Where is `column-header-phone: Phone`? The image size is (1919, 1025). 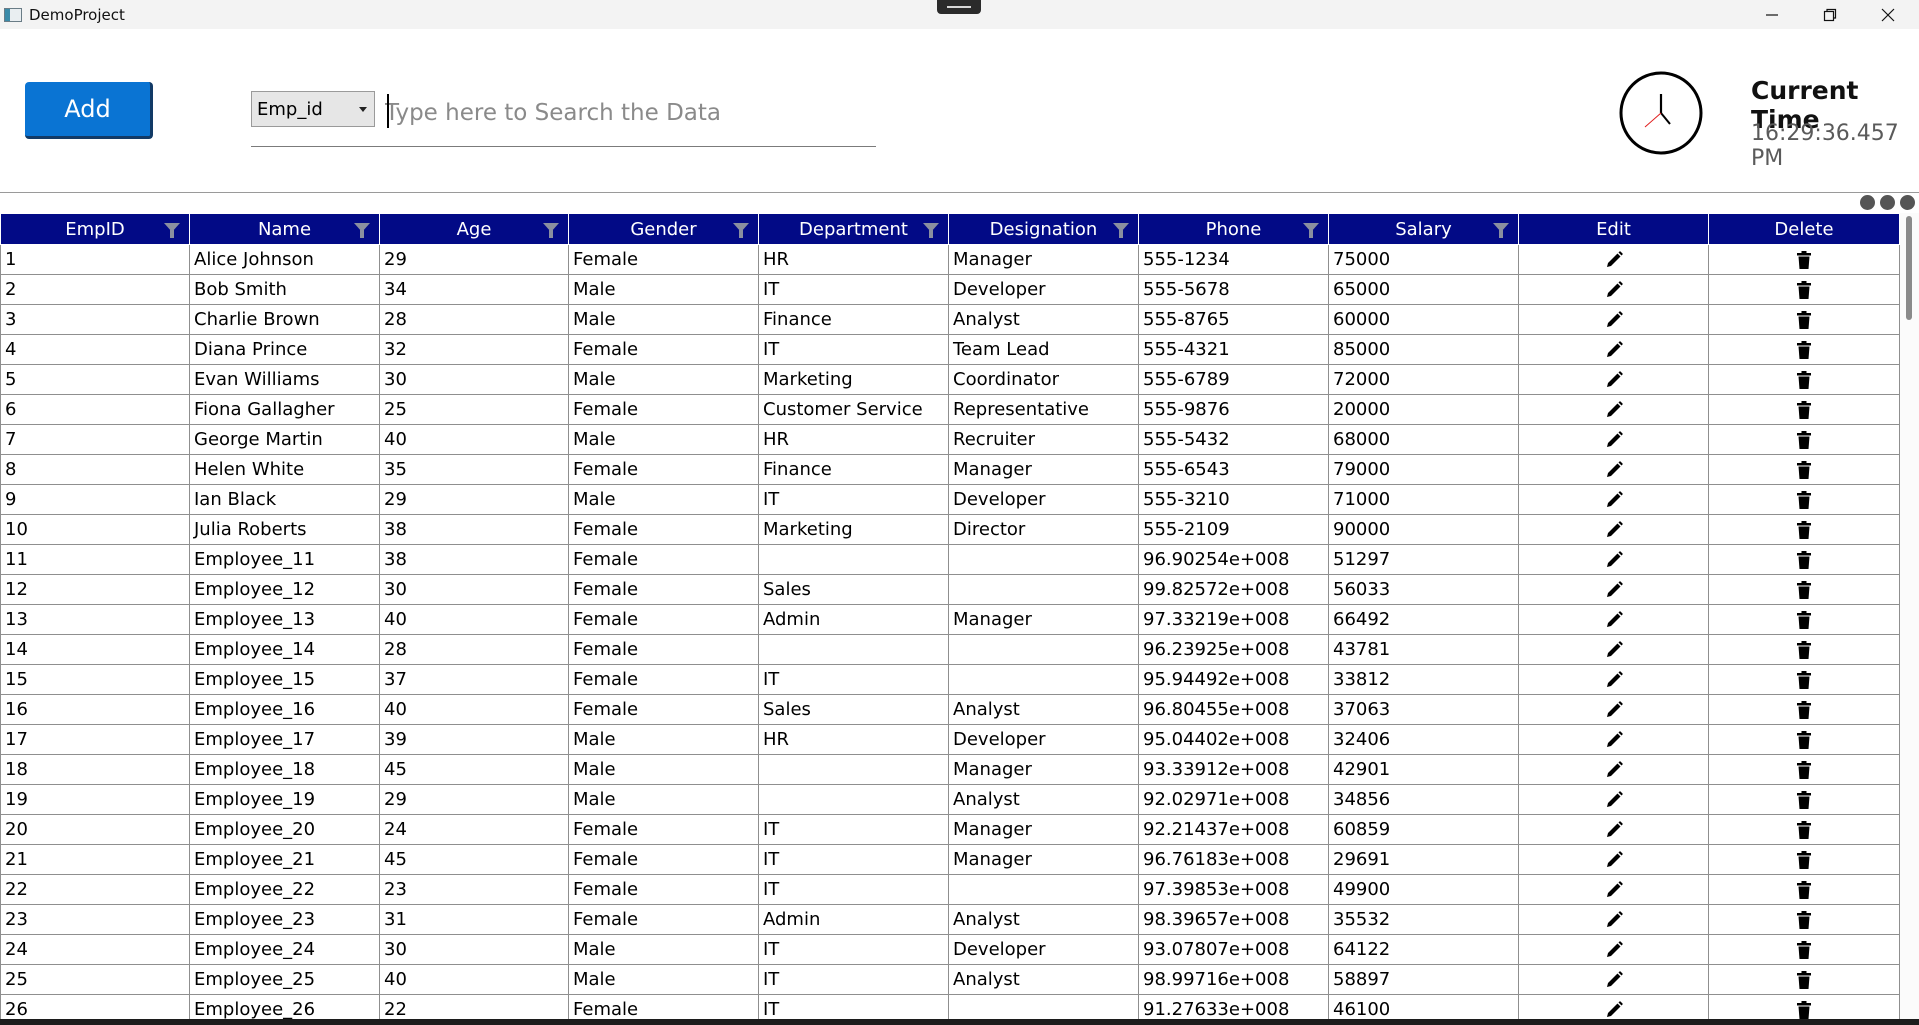 column-header-phone: Phone is located at coordinates (1233, 229).